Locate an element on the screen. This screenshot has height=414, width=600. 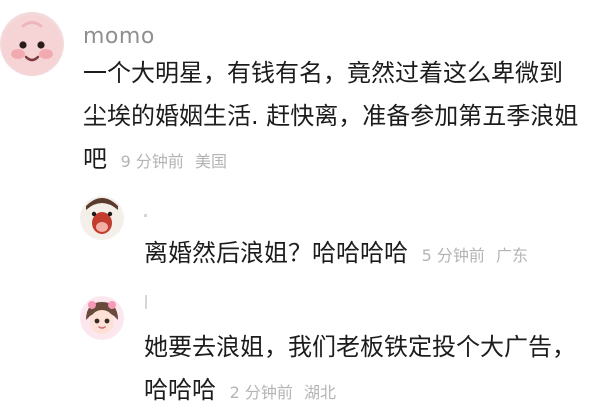
comment-location: 广东 is located at coordinates (512, 255).